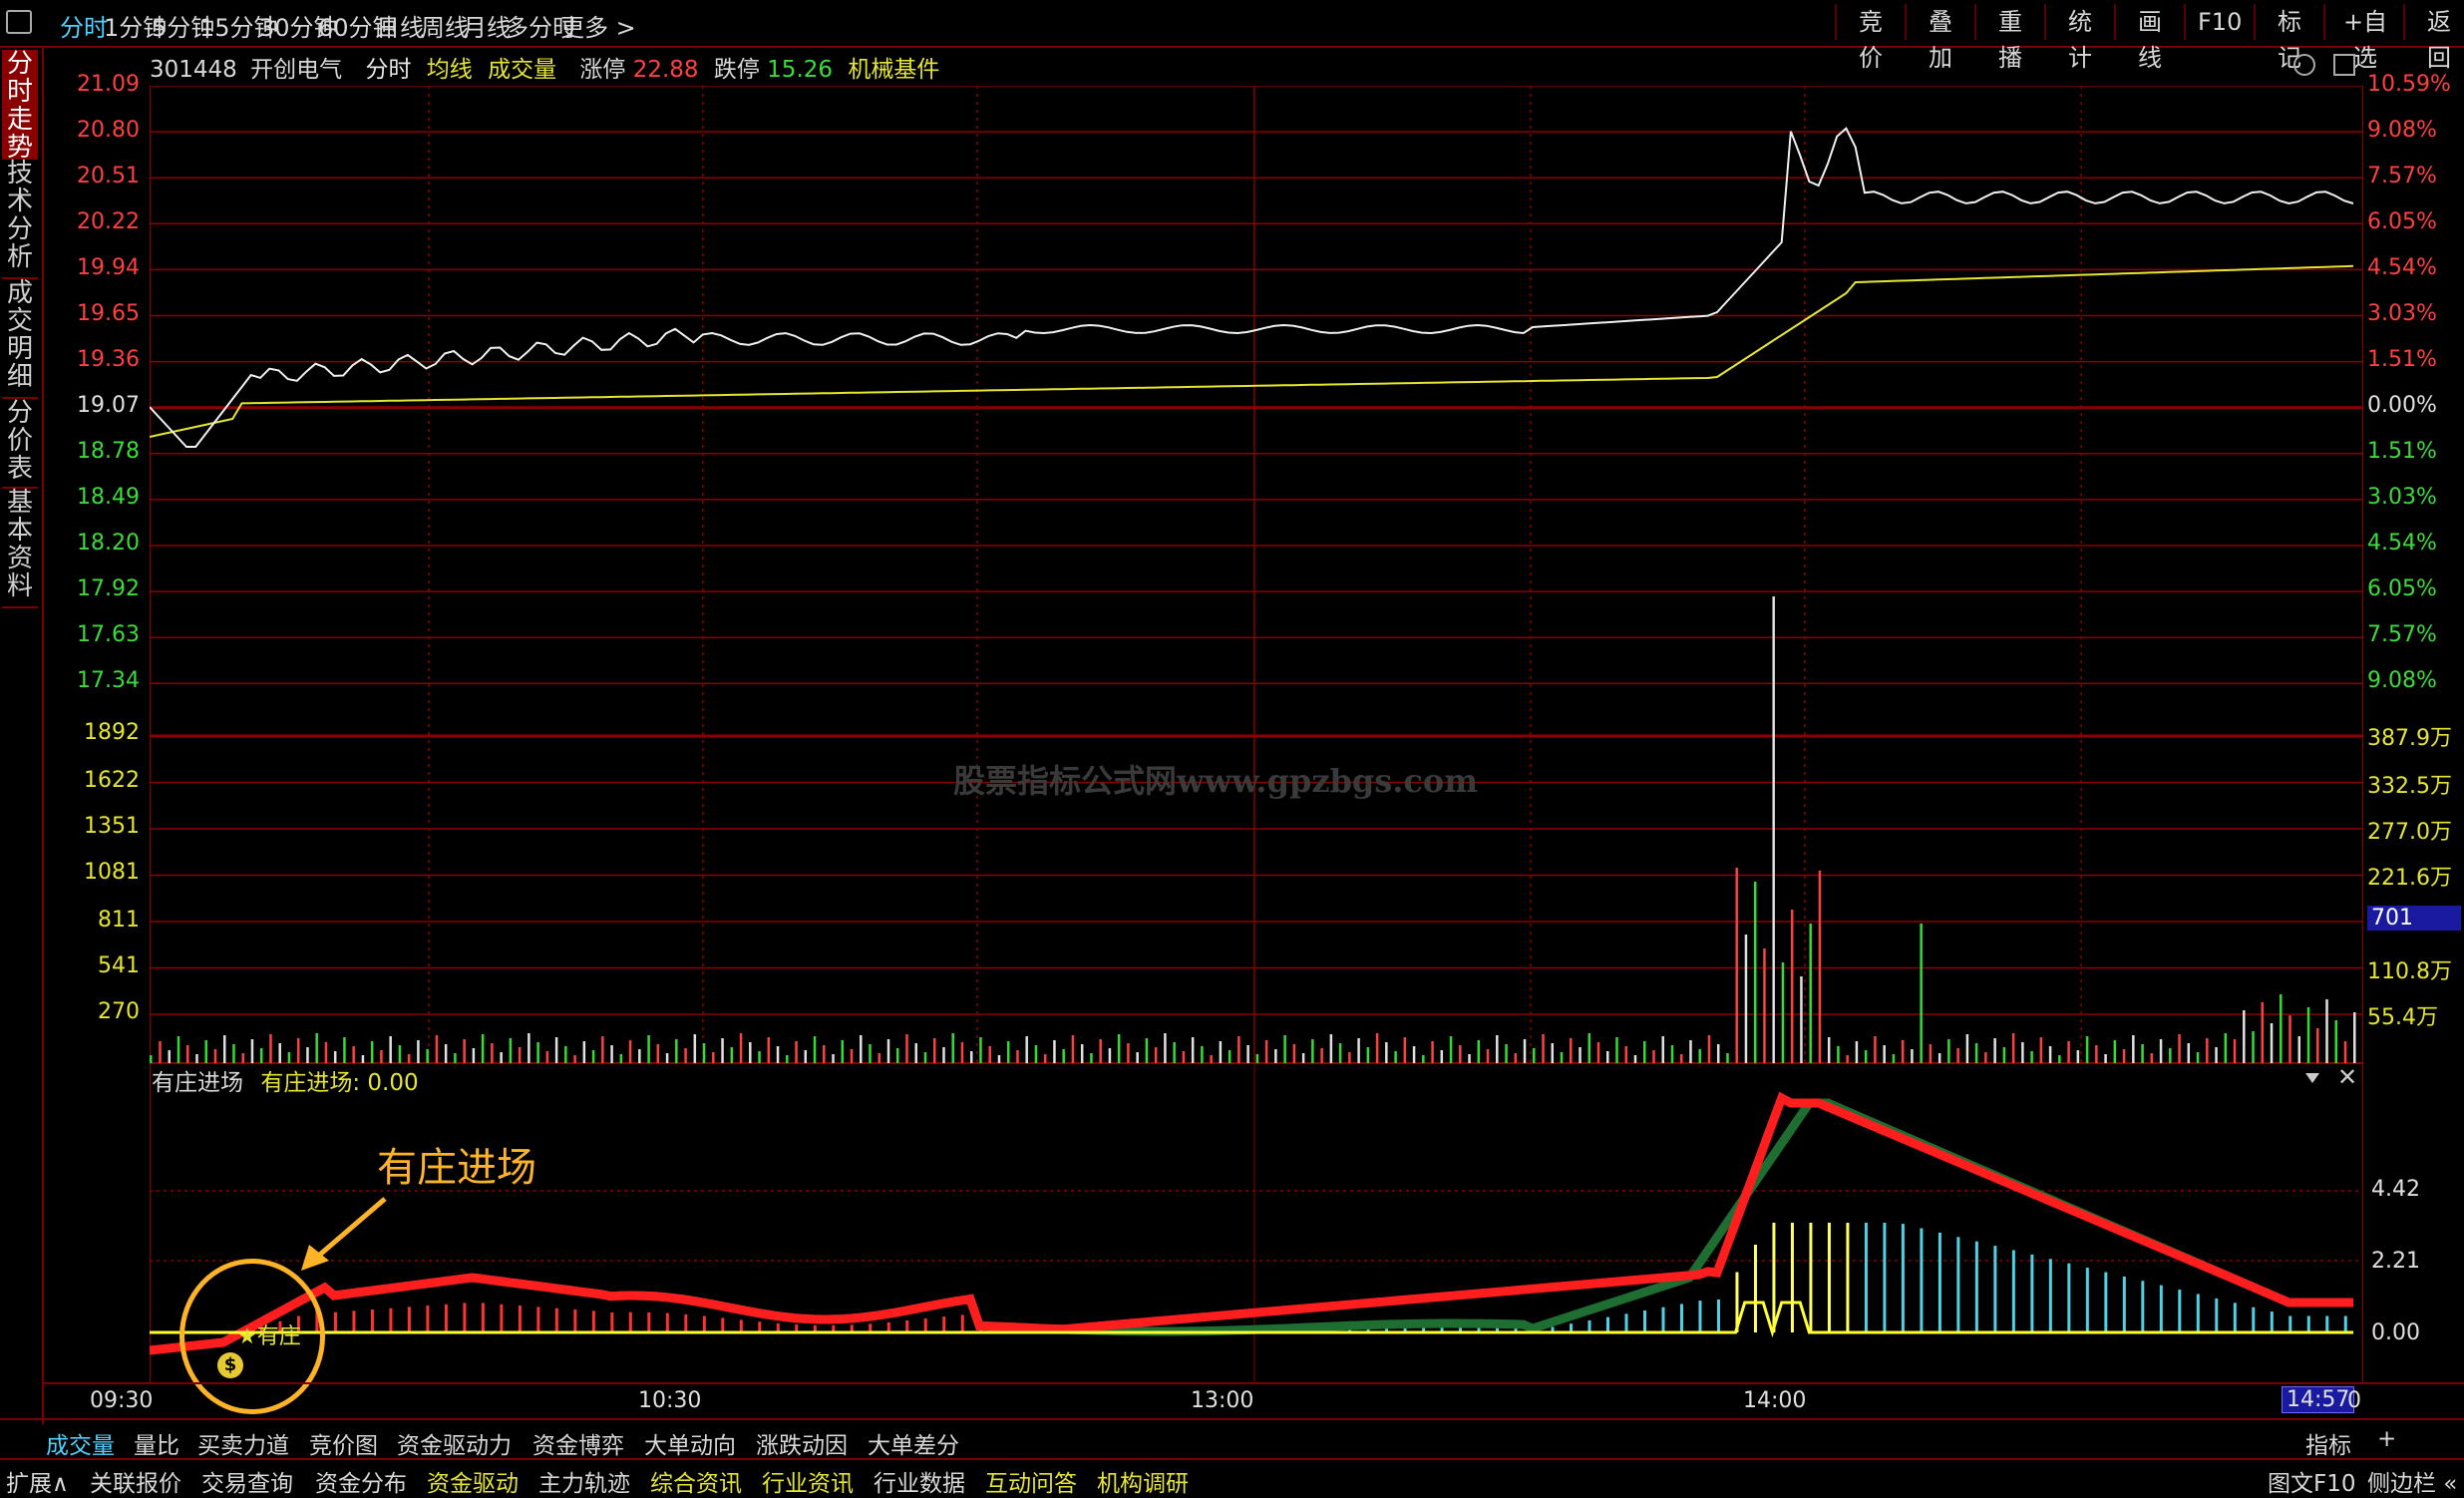 The image size is (2464, 1498). Describe the element at coordinates (578, 1443) in the screenshot. I see `tab-fund-game: 资金博弈` at that location.